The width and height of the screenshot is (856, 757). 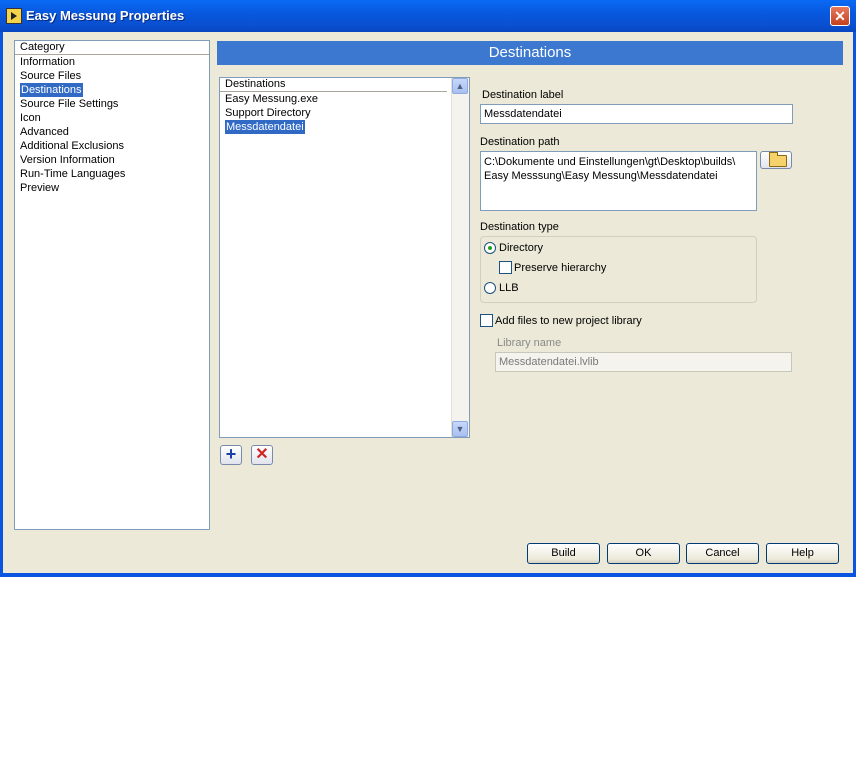 I want to click on category-item-run-time-languages: Run-Time Languages, so click(x=112, y=174).